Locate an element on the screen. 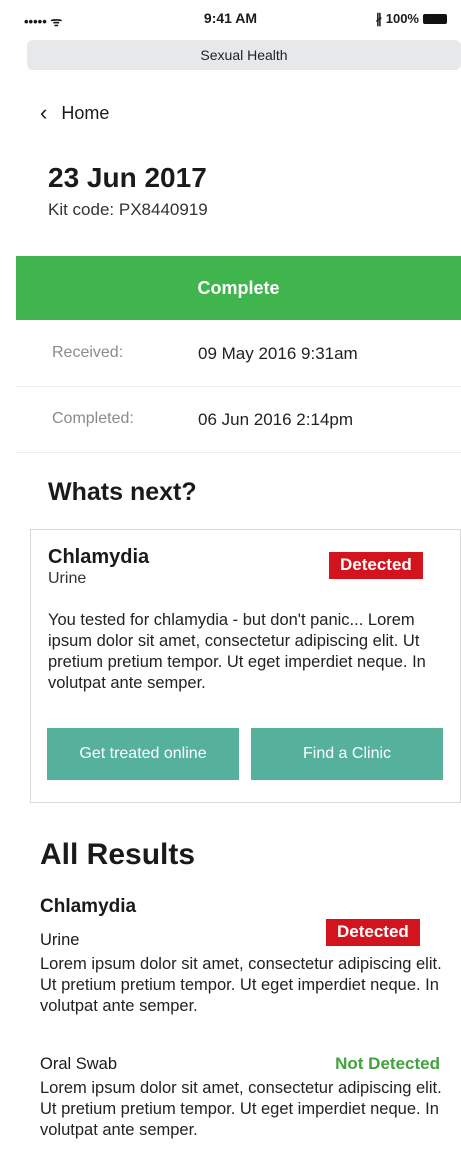 The width and height of the screenshot is (461, 1157). get-treated-online-button: Get treated online is located at coordinates (143, 754).